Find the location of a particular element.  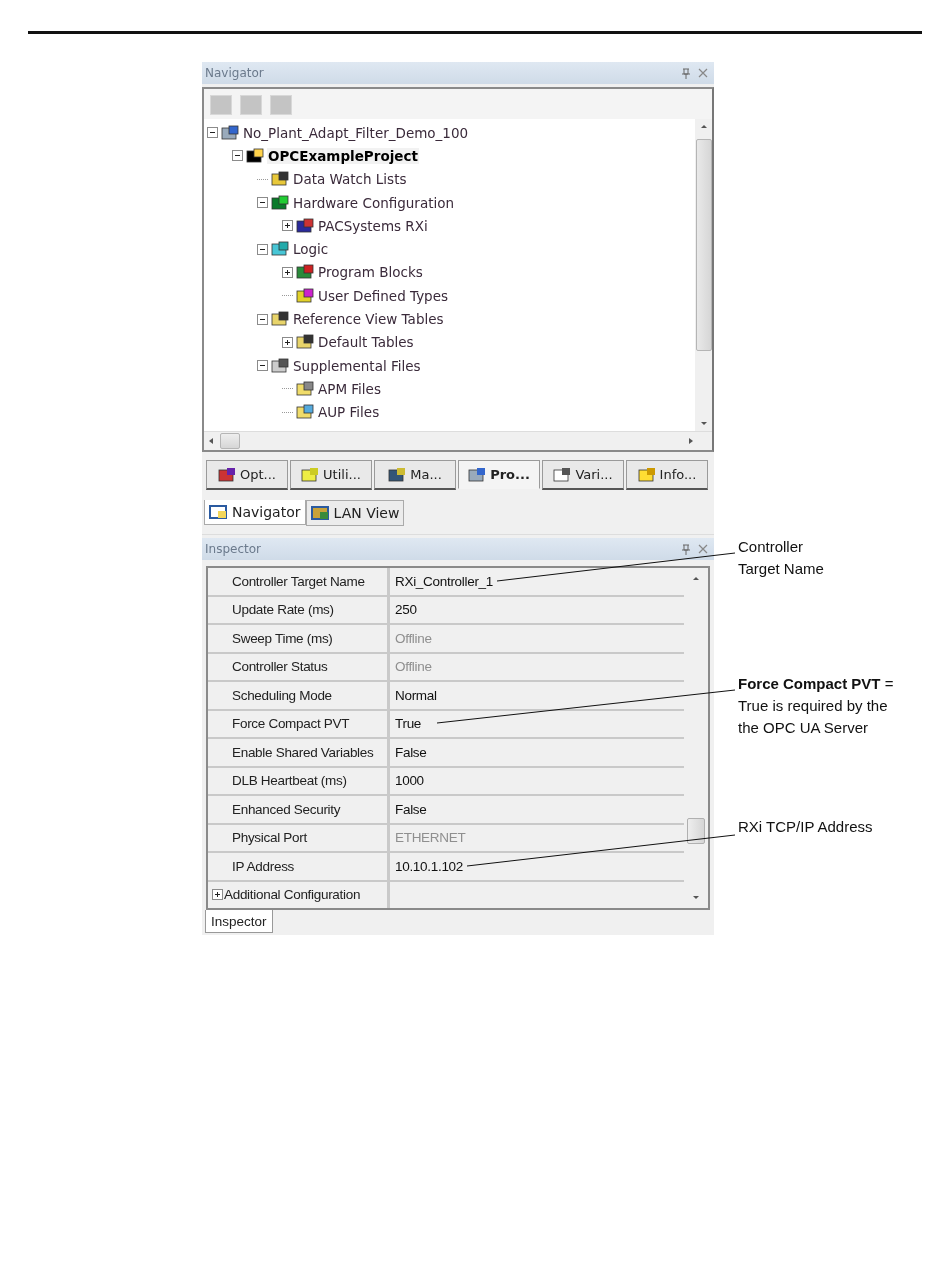

scroll-down-icon is located at coordinates (696, 898).